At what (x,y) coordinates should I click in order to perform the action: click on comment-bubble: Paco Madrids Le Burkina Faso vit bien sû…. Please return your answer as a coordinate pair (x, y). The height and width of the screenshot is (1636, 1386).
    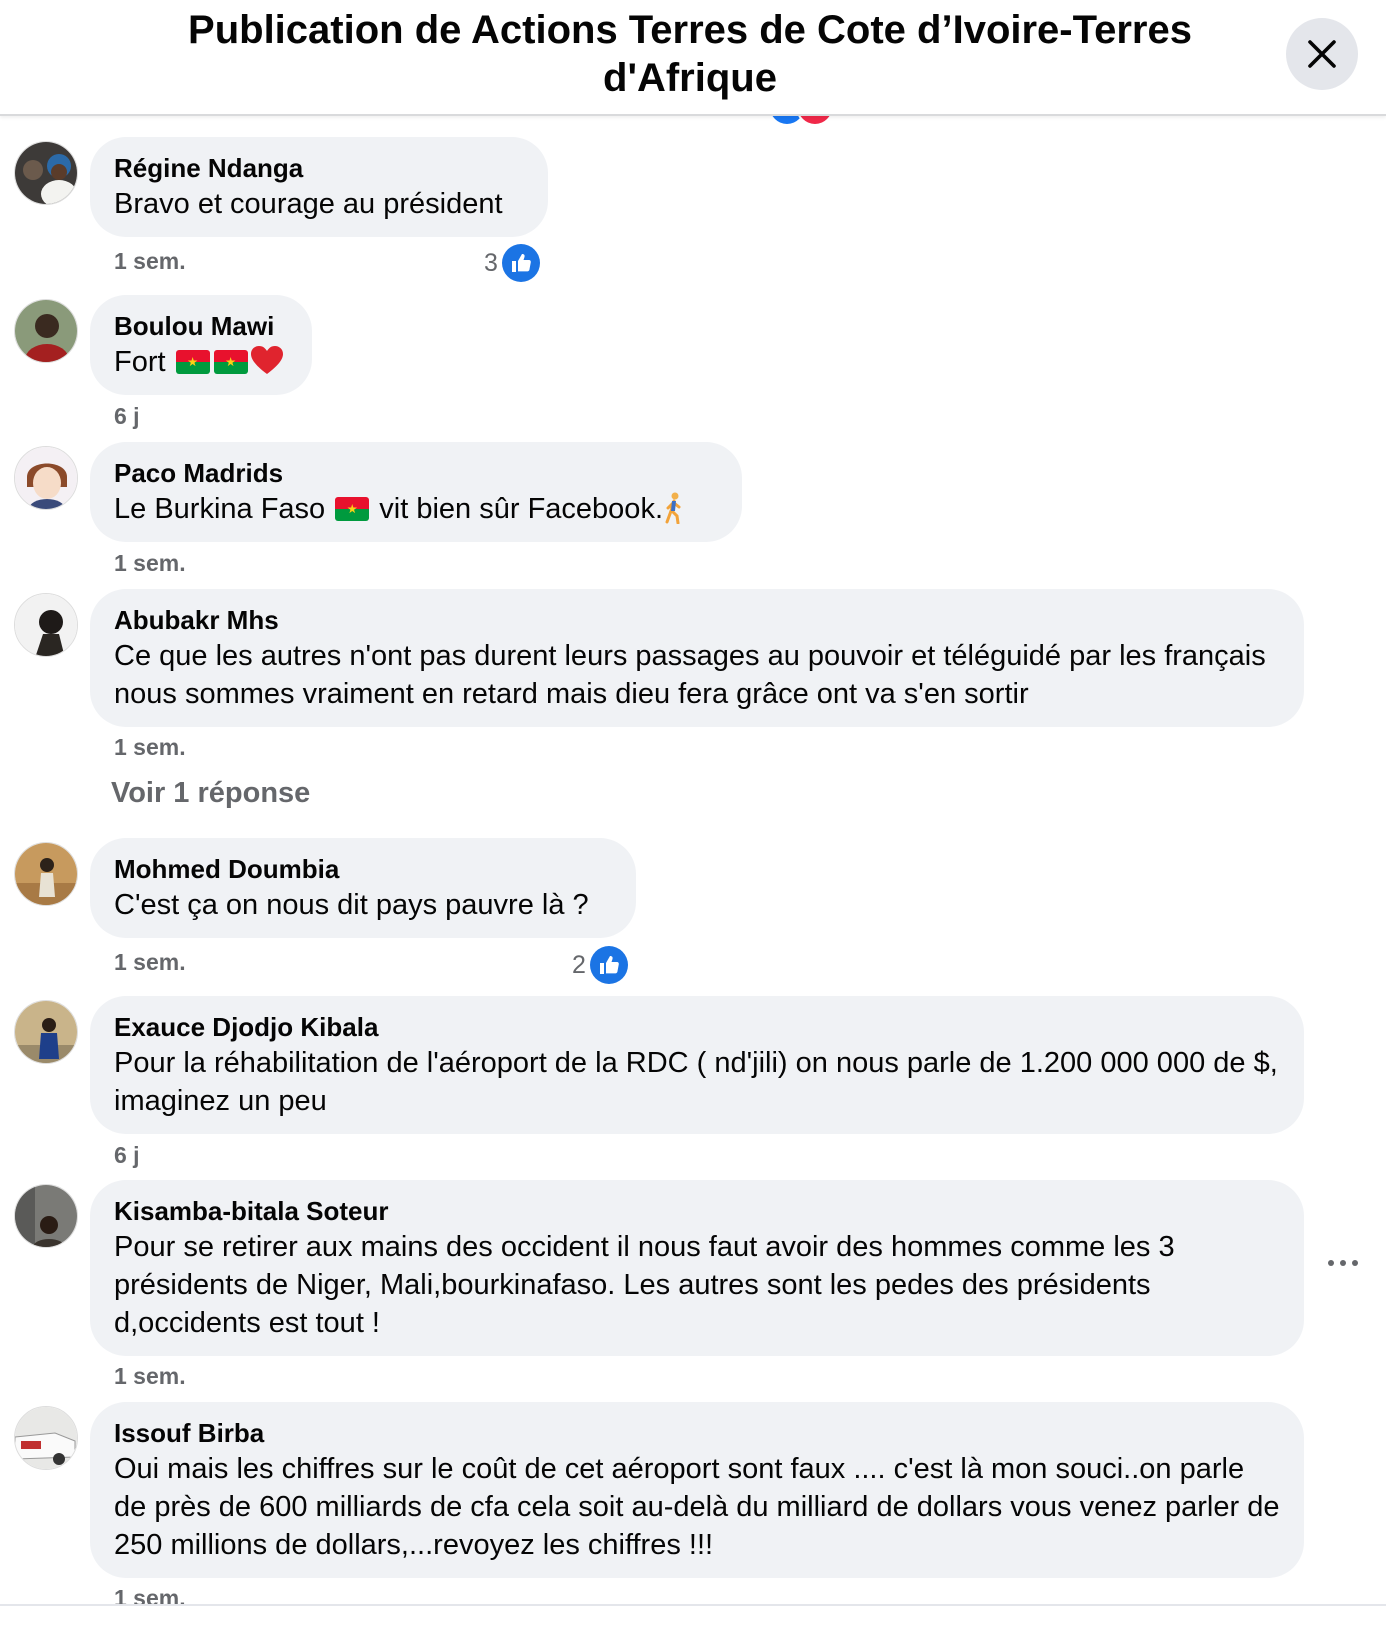
    Looking at the image, I should click on (416, 492).